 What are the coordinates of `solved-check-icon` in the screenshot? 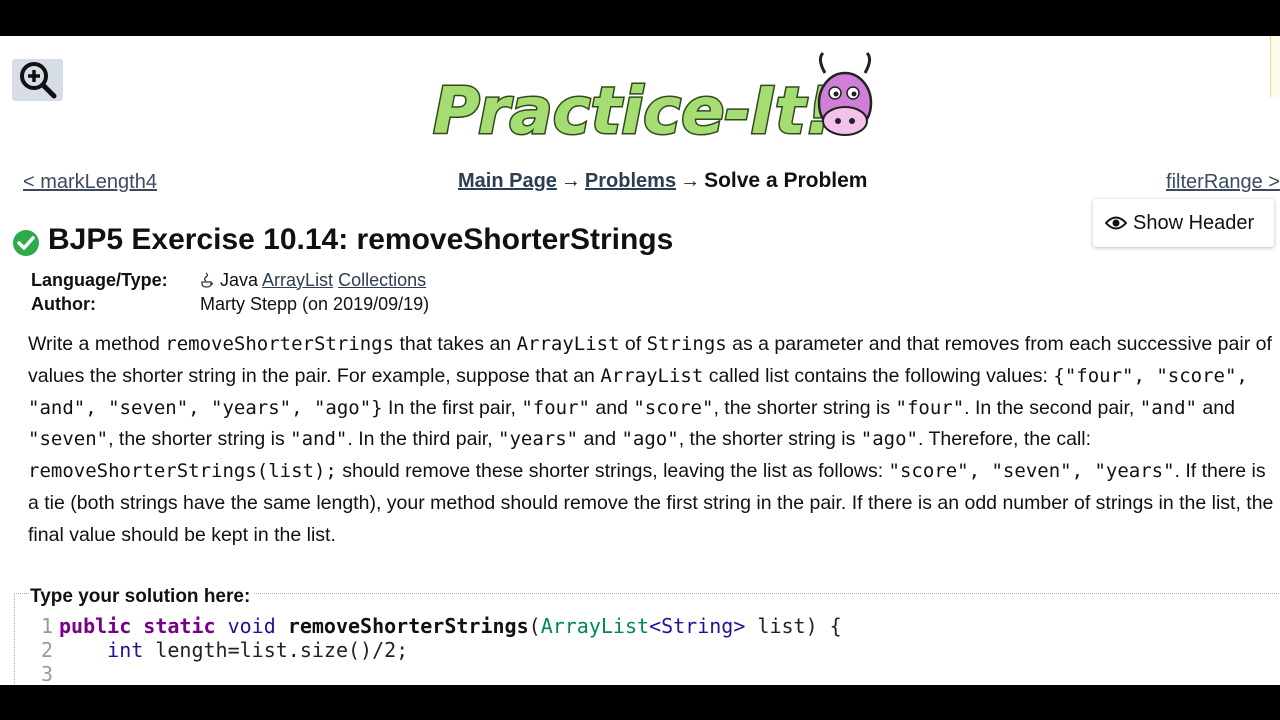 It's located at (26, 243).